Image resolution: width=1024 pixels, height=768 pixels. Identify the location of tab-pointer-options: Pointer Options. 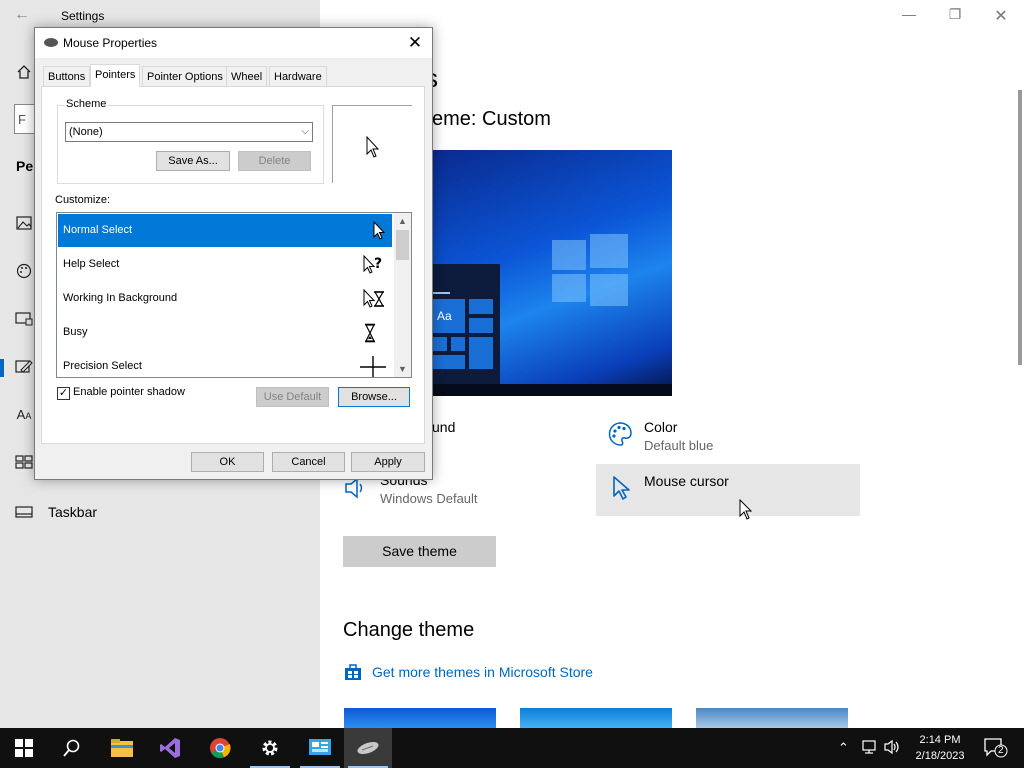
(185, 76).